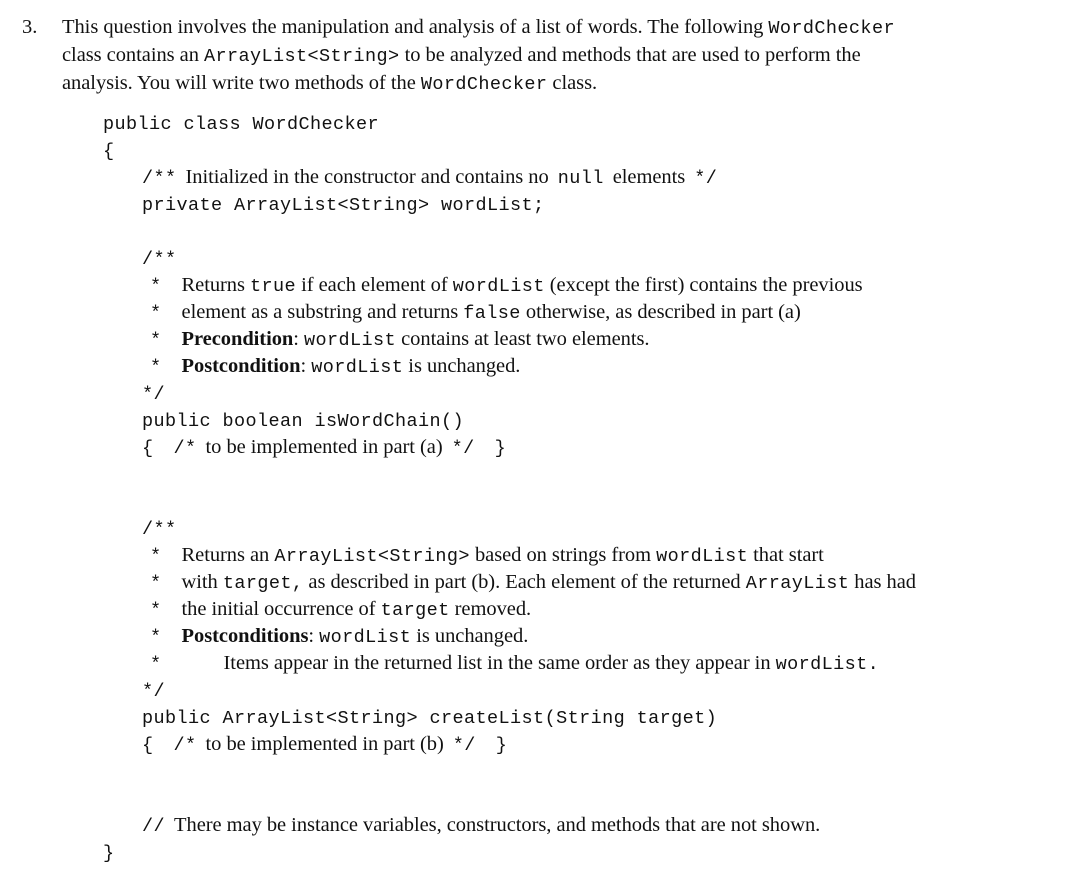 Image resolution: width=1080 pixels, height=877 pixels. I want to click on prose-text: element as a substring and returns, so click(322, 312).